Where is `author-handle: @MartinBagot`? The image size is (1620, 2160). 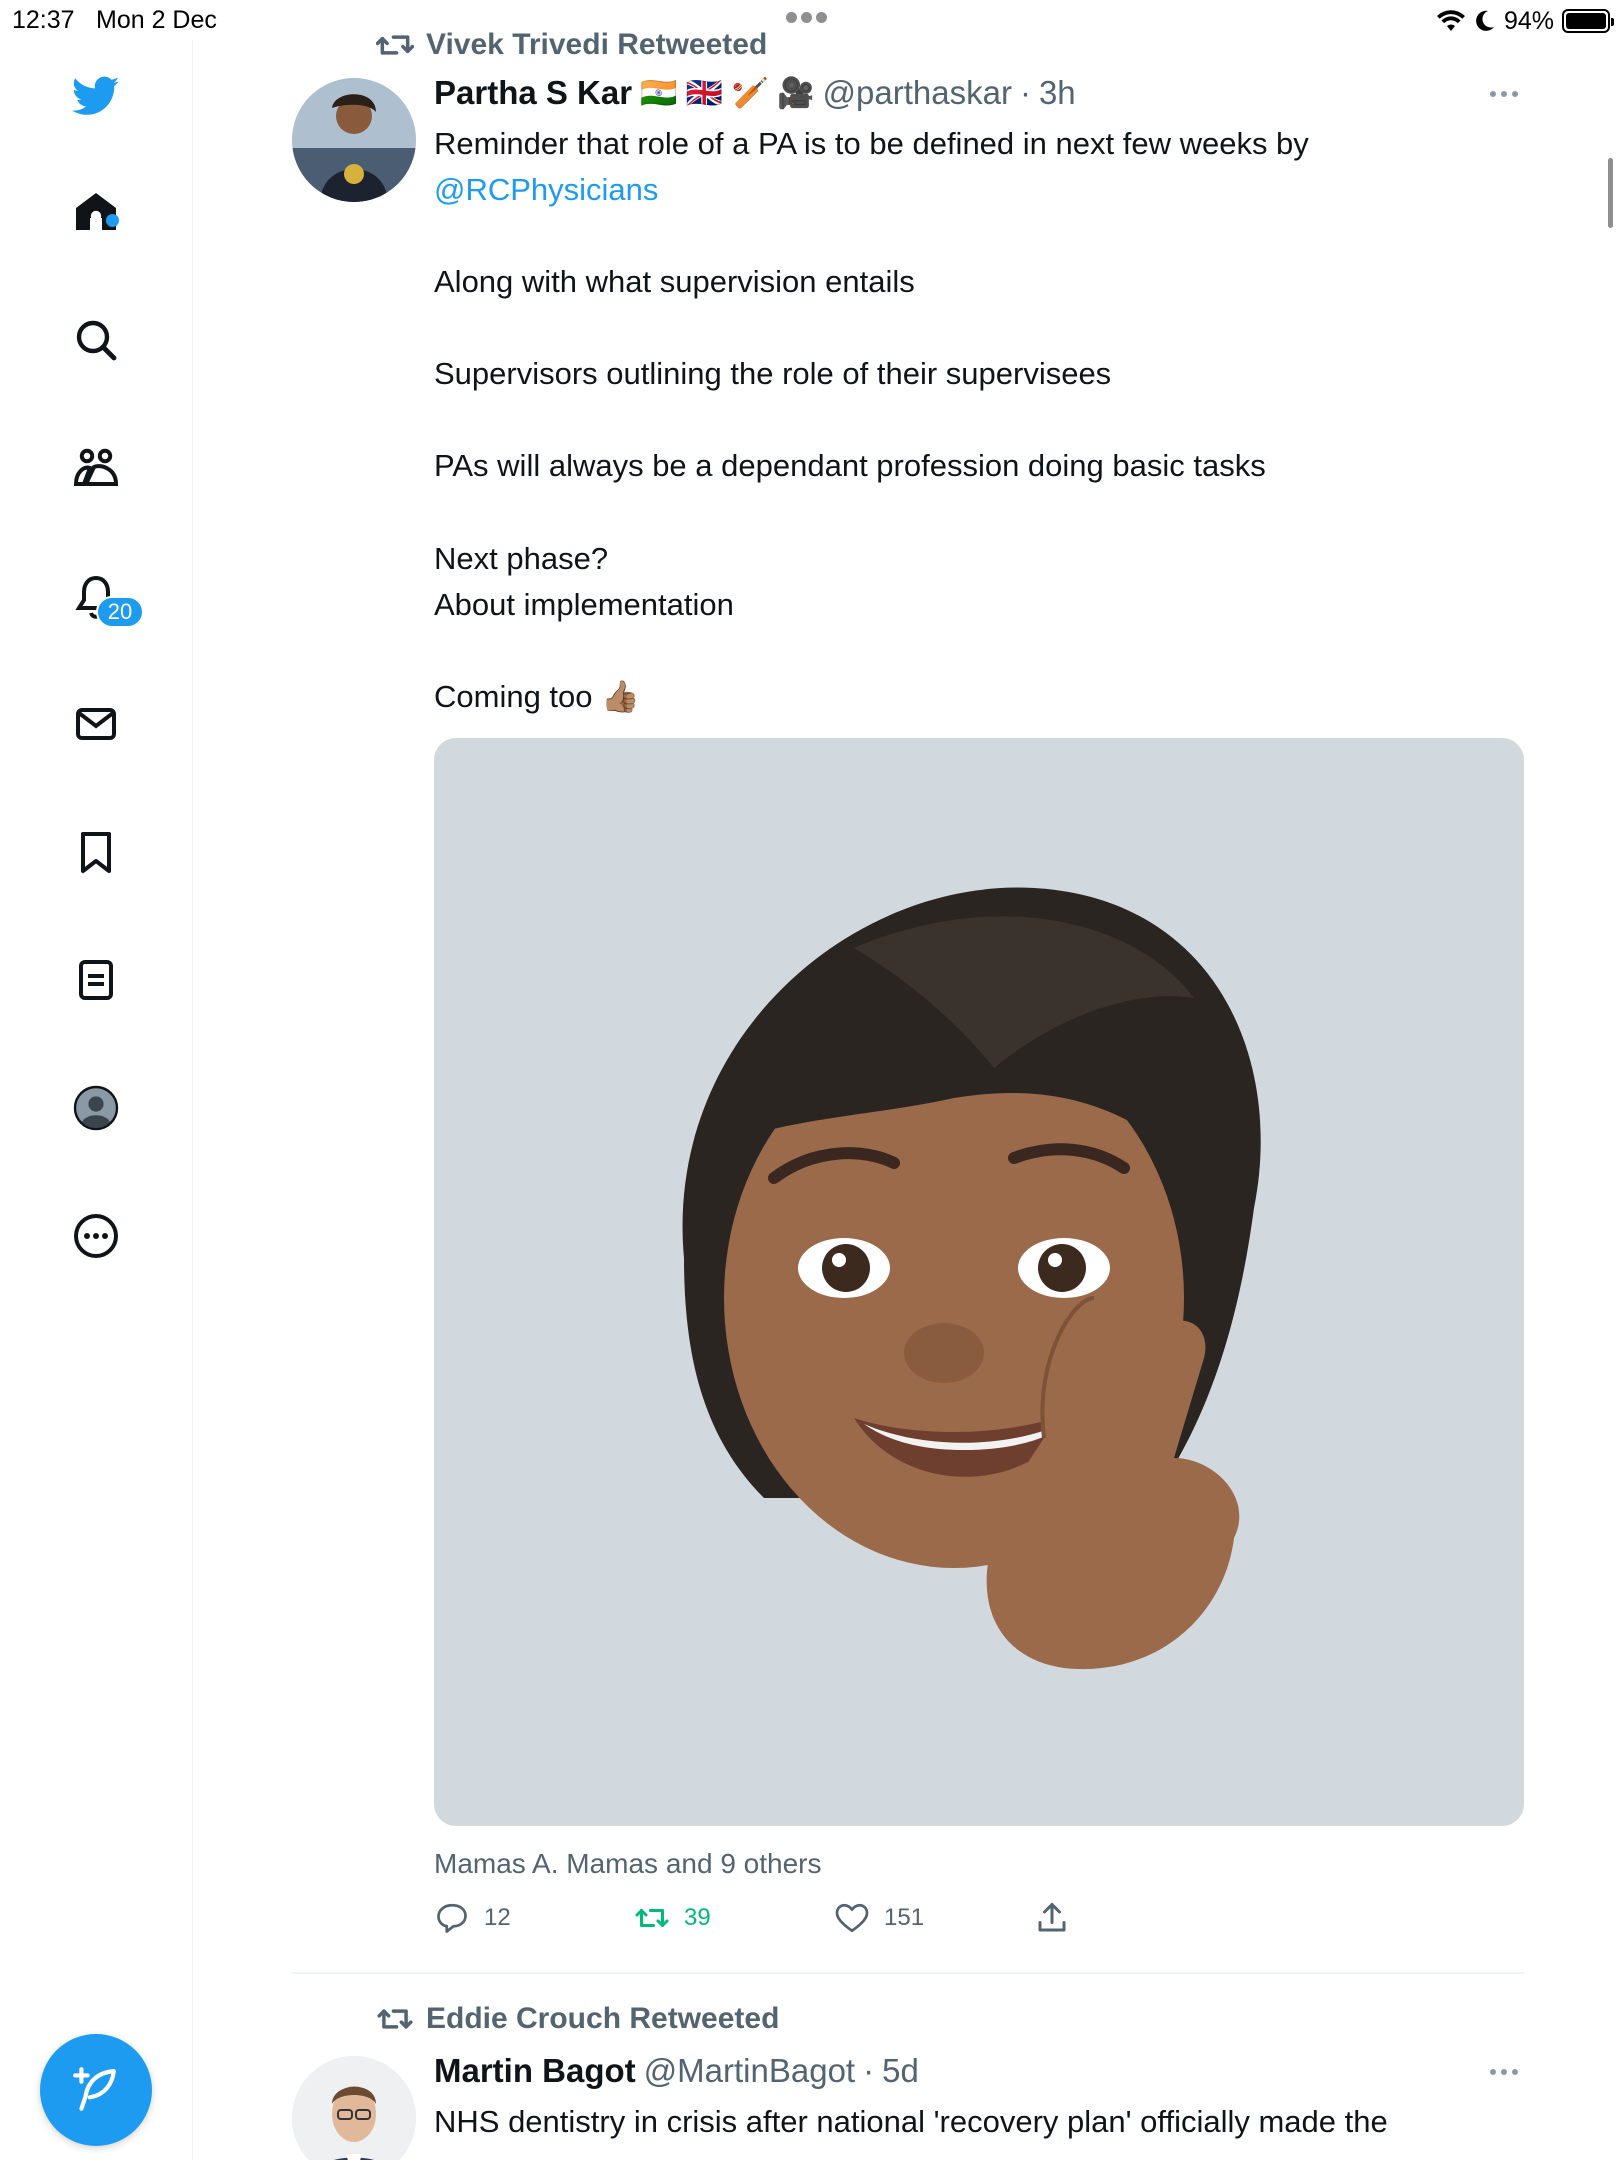
author-handle: @MartinBagot is located at coordinates (749, 2071).